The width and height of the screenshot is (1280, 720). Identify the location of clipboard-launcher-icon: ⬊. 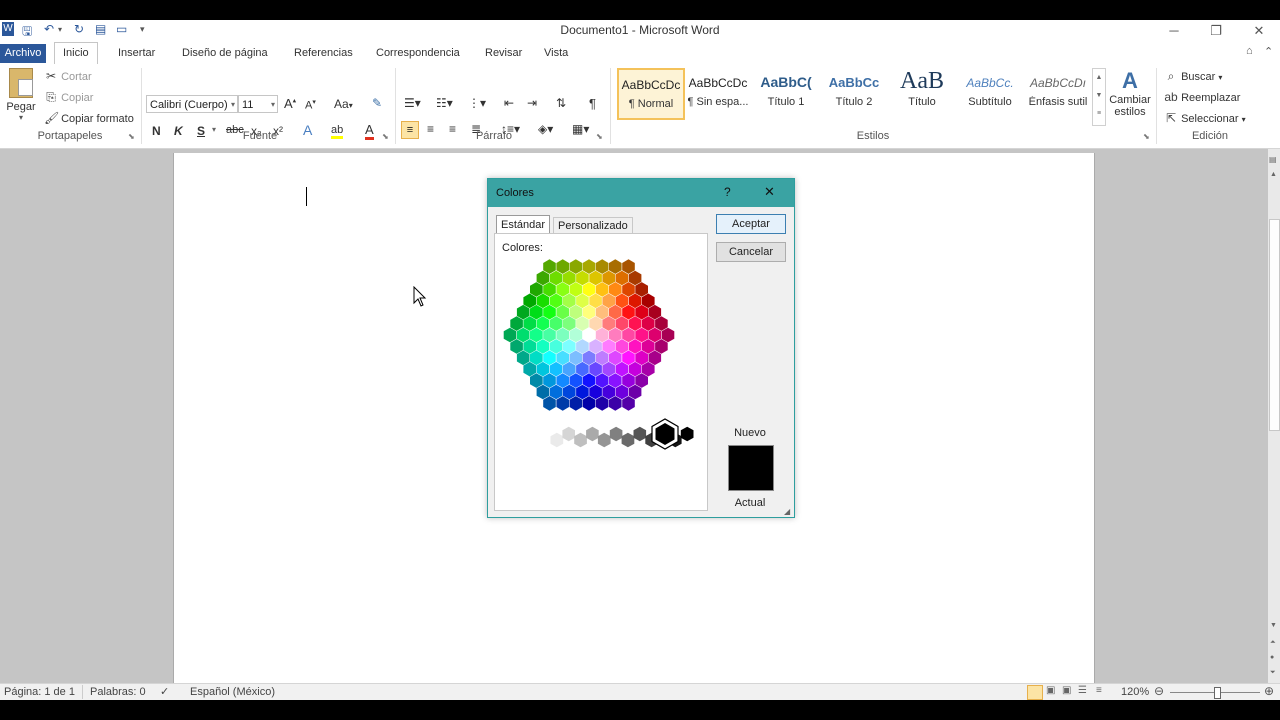
(131, 136).